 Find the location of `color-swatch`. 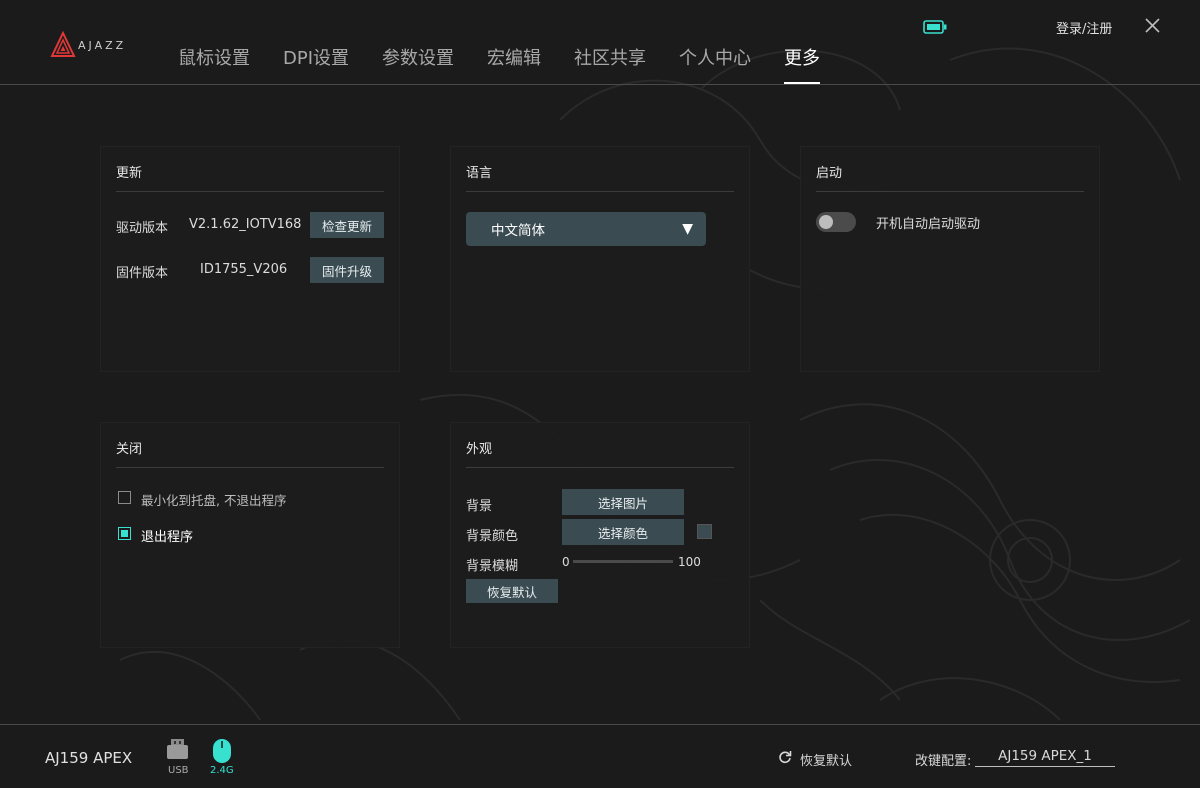

color-swatch is located at coordinates (704, 531).